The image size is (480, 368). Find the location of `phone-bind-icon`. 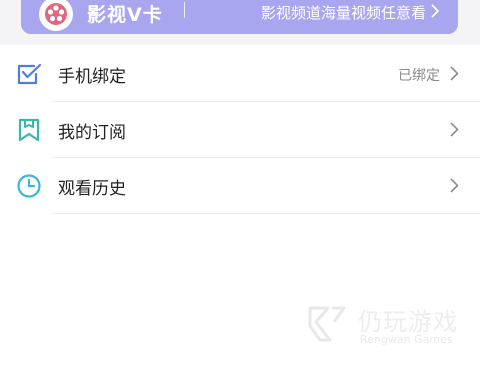

phone-bind-icon is located at coordinates (29, 74).